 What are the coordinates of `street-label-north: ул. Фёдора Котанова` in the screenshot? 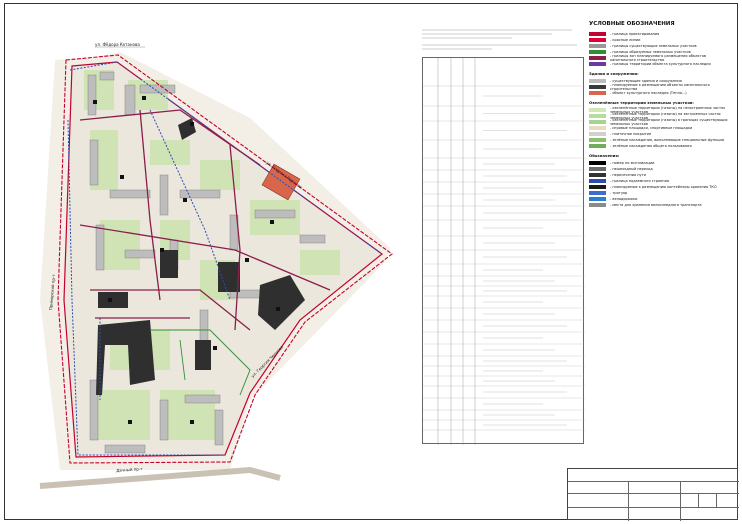 It's located at (117, 44).